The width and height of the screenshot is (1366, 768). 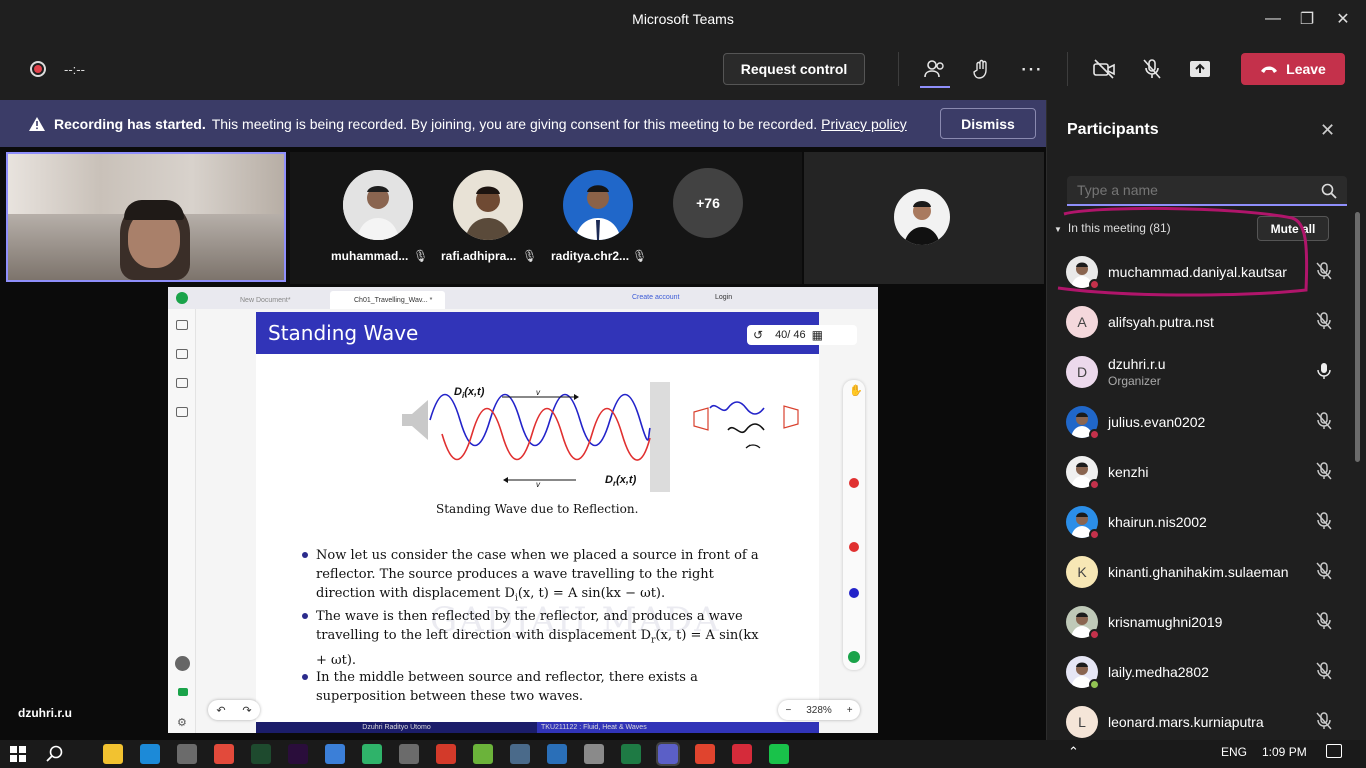 I want to click on meeting-timer: --:--, so click(x=74, y=69).